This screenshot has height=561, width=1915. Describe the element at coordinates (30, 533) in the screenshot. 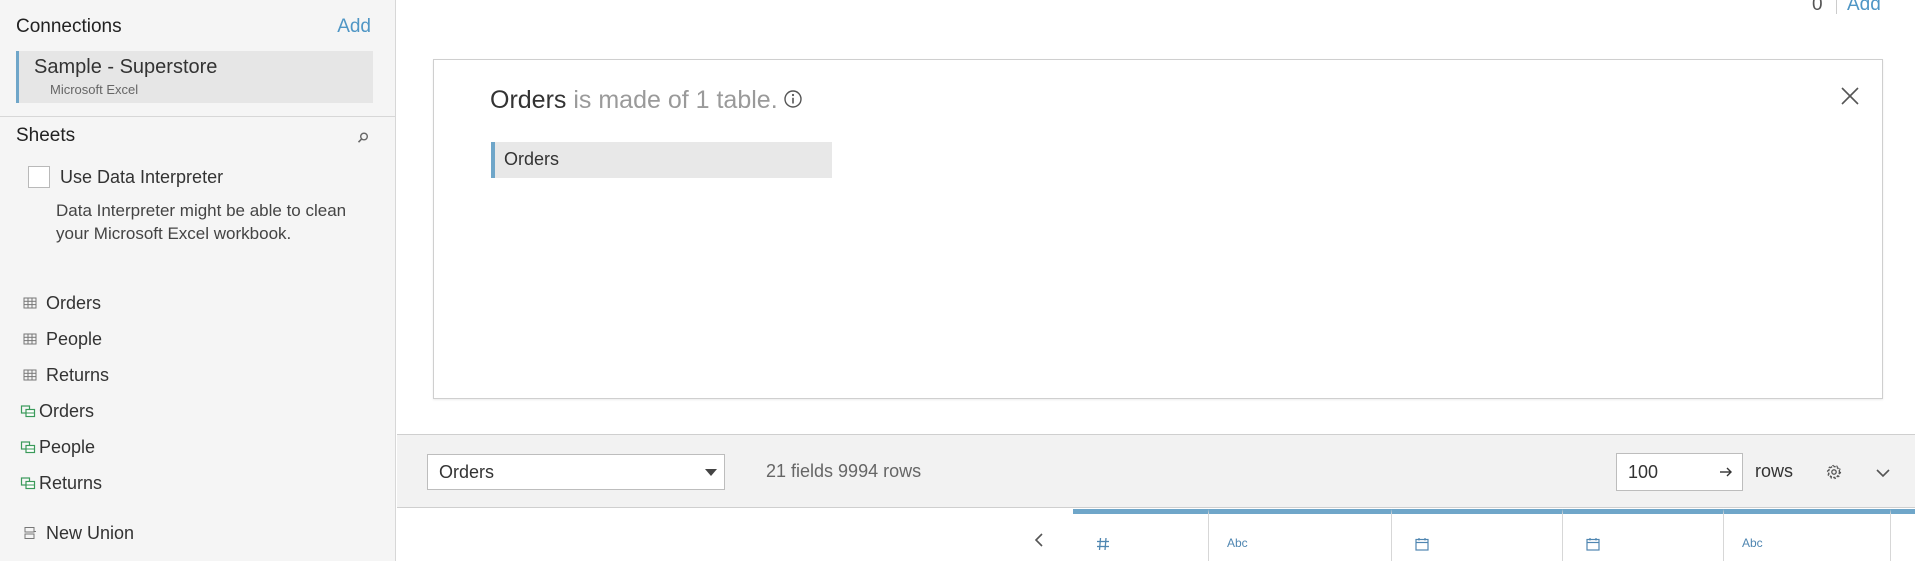

I see `union-icon` at that location.